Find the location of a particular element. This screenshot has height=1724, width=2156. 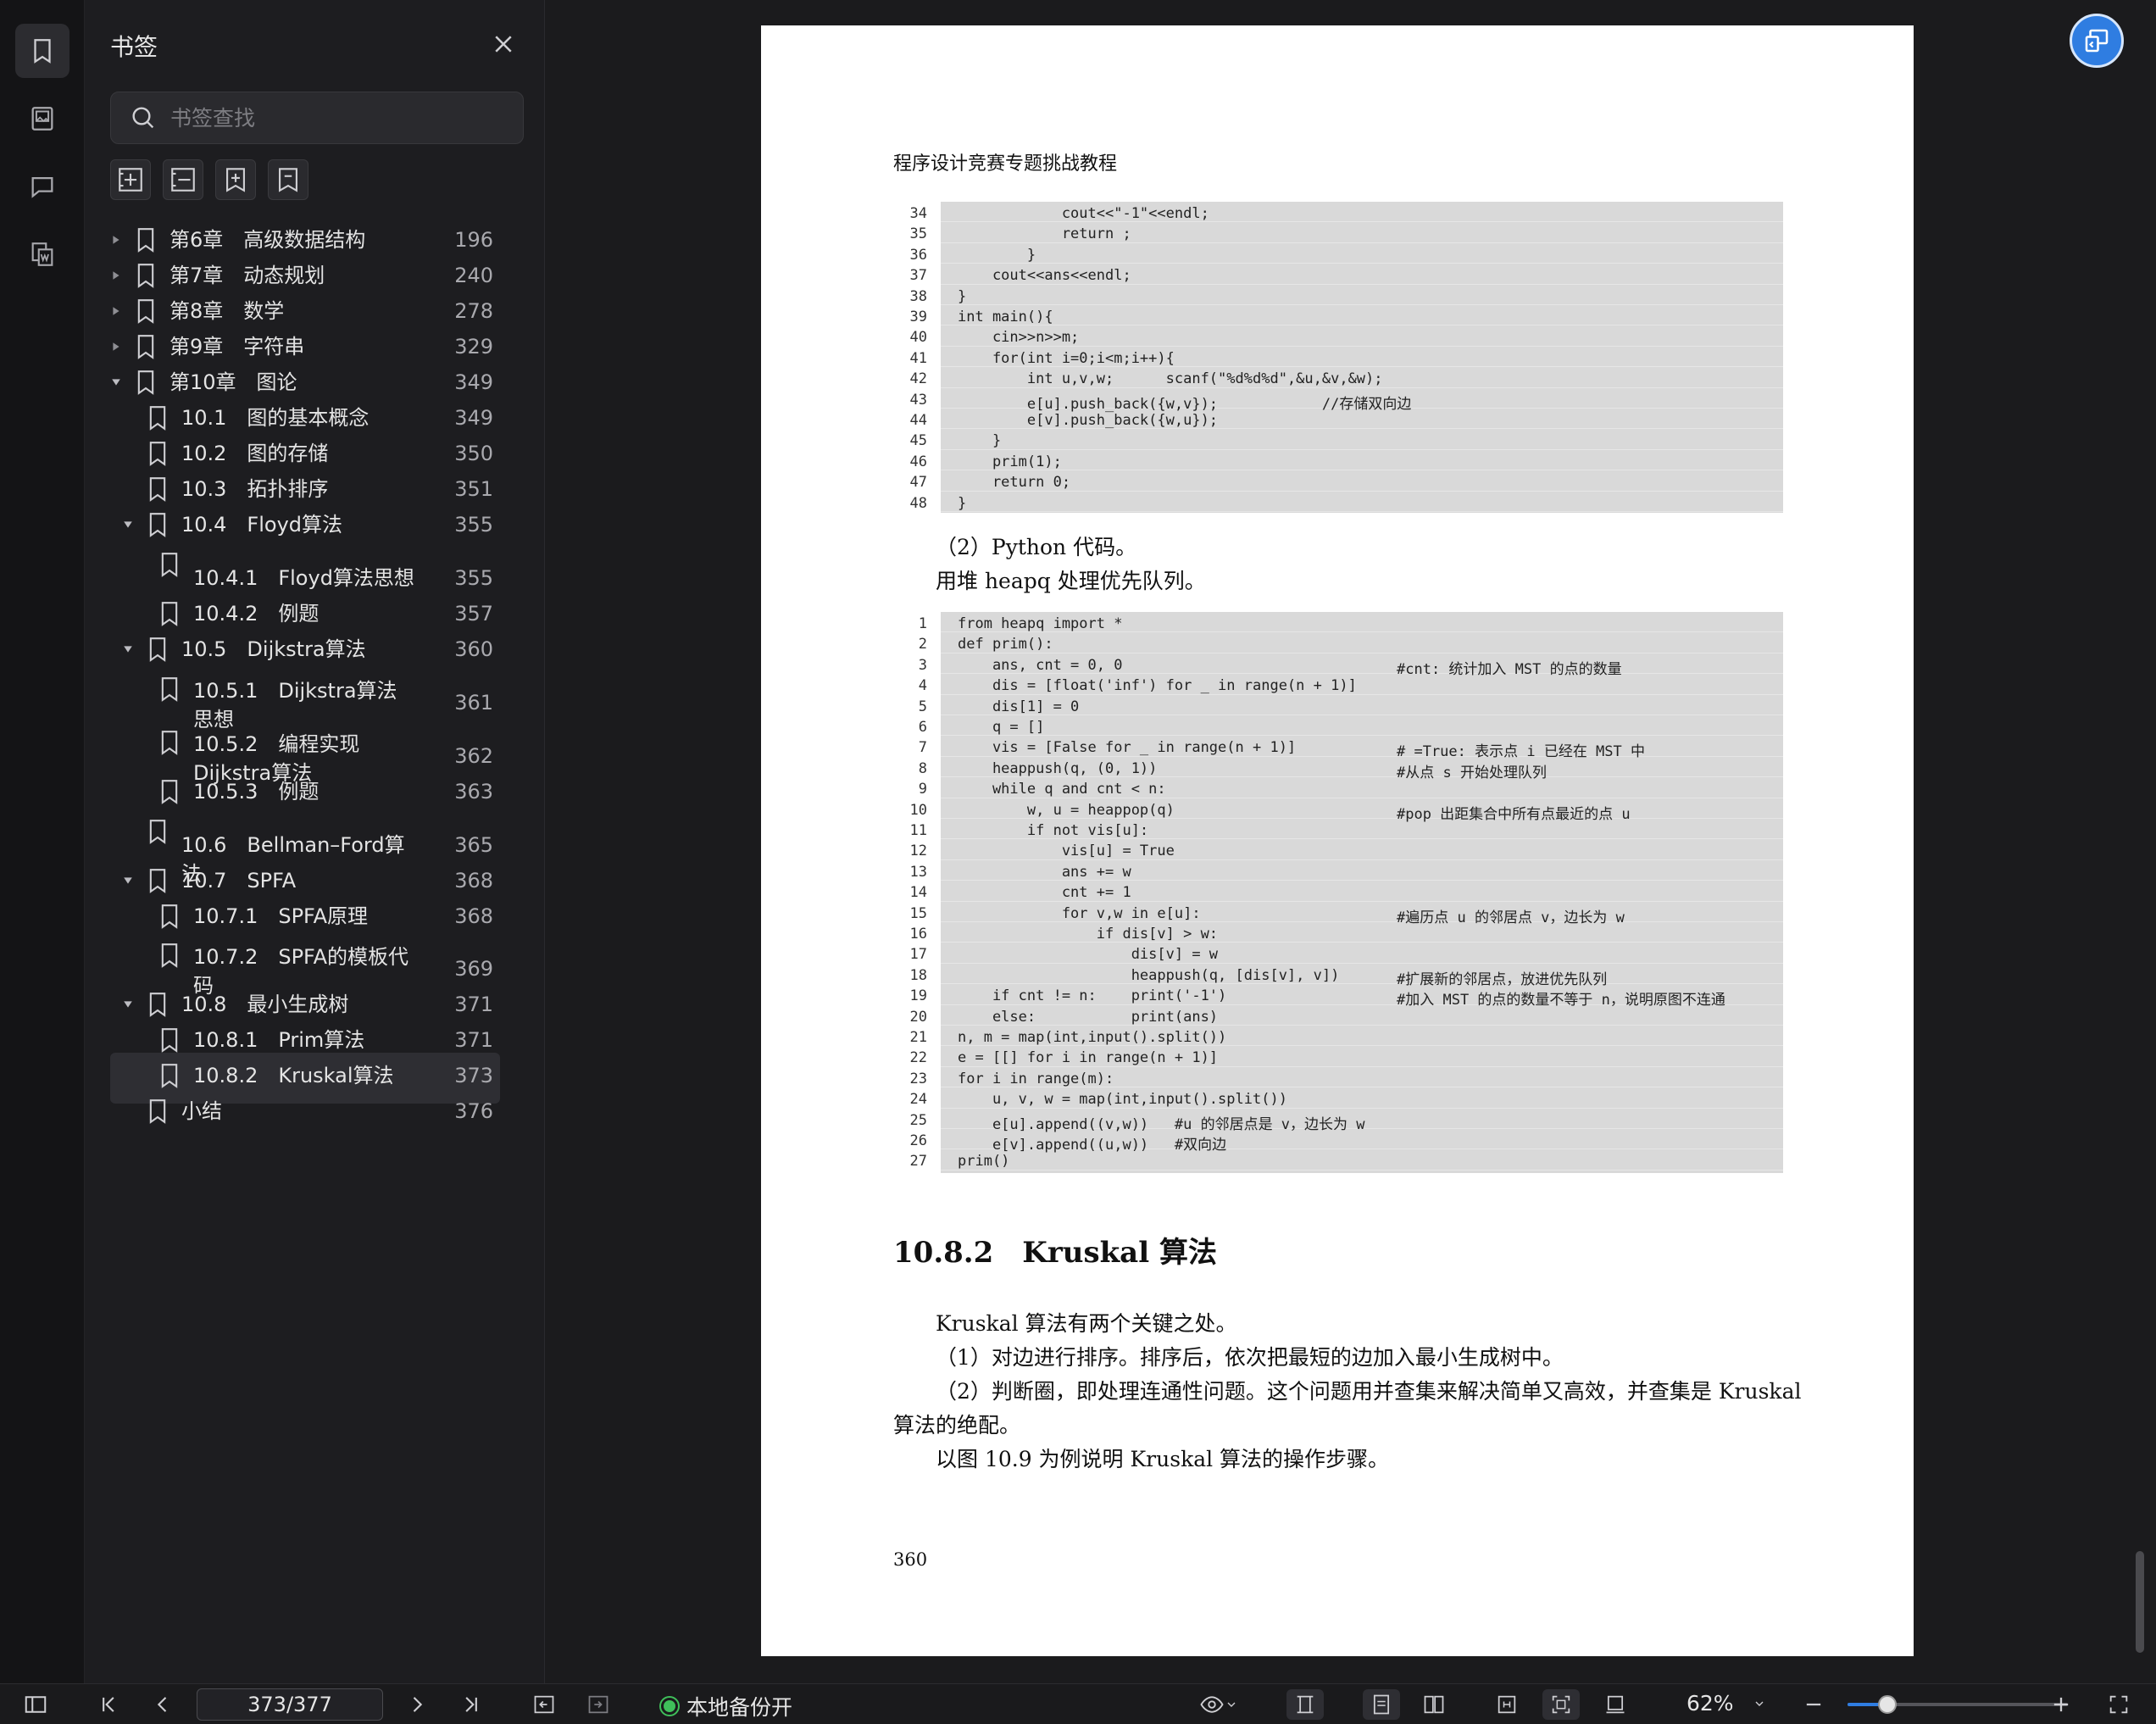

double-page-icon is located at coordinates (1434, 1705).